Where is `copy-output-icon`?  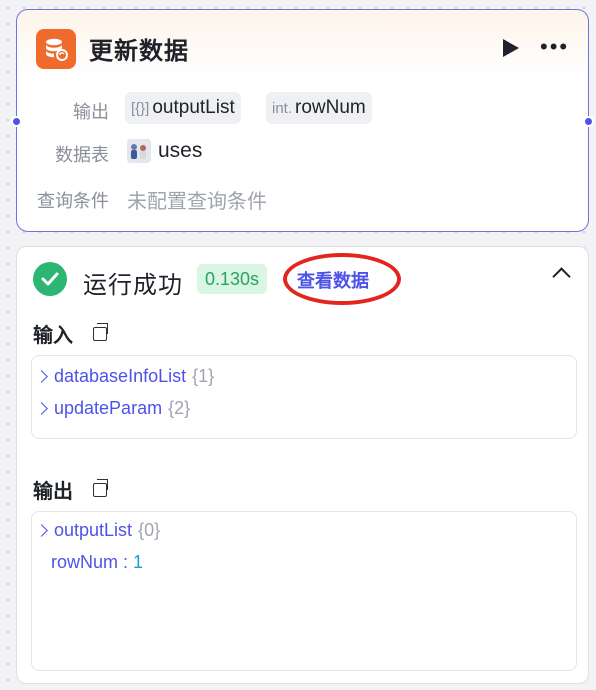 copy-output-icon is located at coordinates (100, 488).